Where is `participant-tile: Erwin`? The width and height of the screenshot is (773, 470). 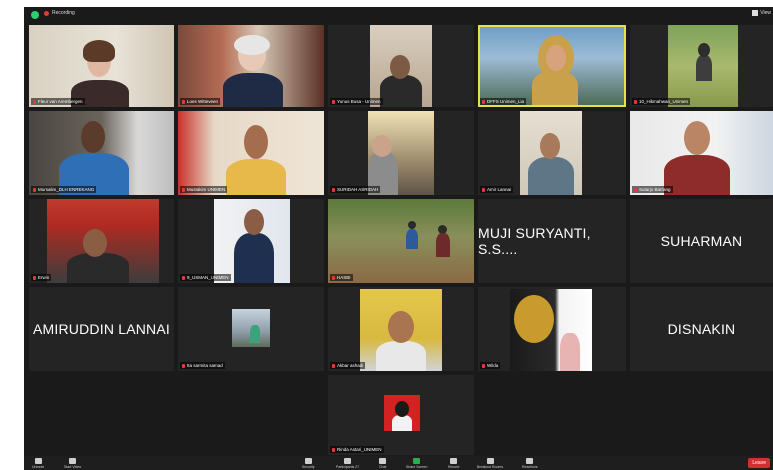 participant-tile: Erwin is located at coordinates (101, 241).